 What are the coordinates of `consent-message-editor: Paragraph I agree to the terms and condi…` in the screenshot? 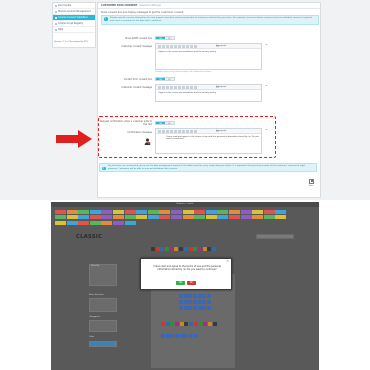 It's located at (208, 56).